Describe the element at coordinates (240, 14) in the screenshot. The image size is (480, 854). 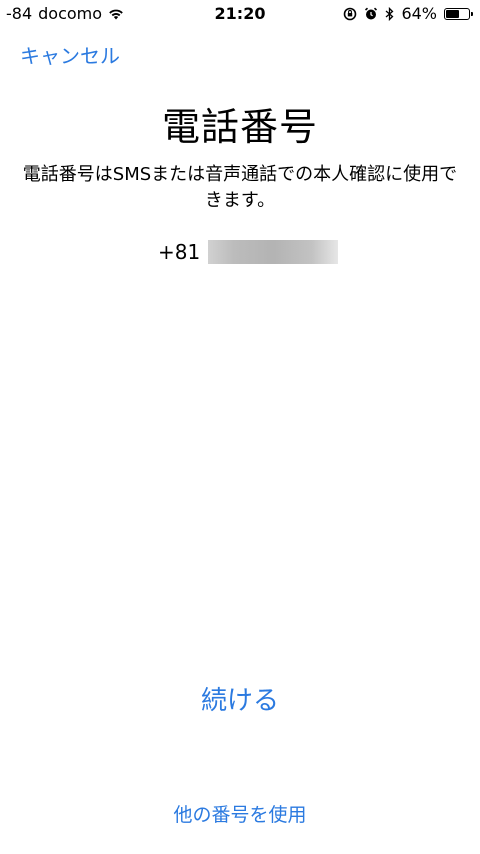
I see `status-bar: -84 docomo 21:20 64%` at that location.